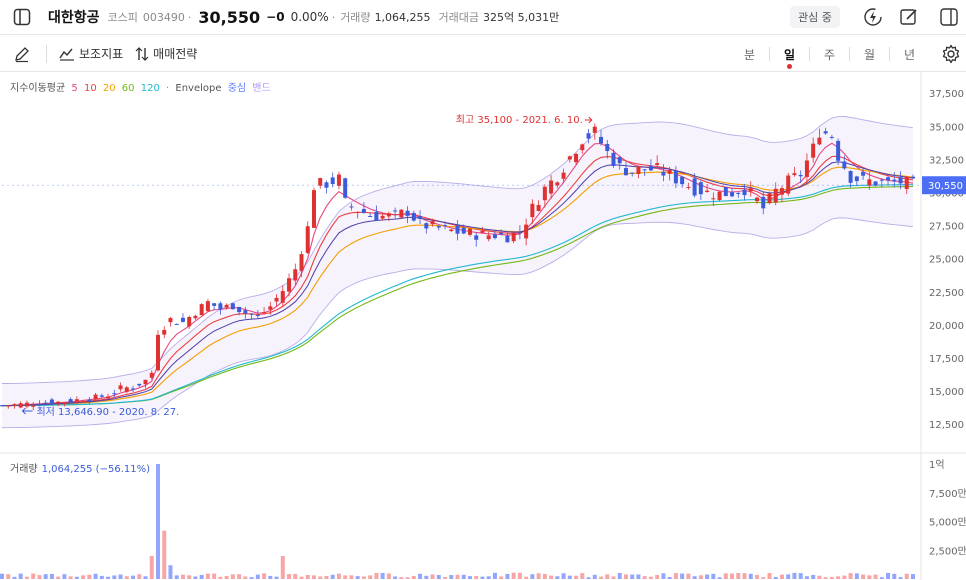 The height and width of the screenshot is (580, 966). I want to click on volume-tick-label: 7,500만, so click(947, 494).